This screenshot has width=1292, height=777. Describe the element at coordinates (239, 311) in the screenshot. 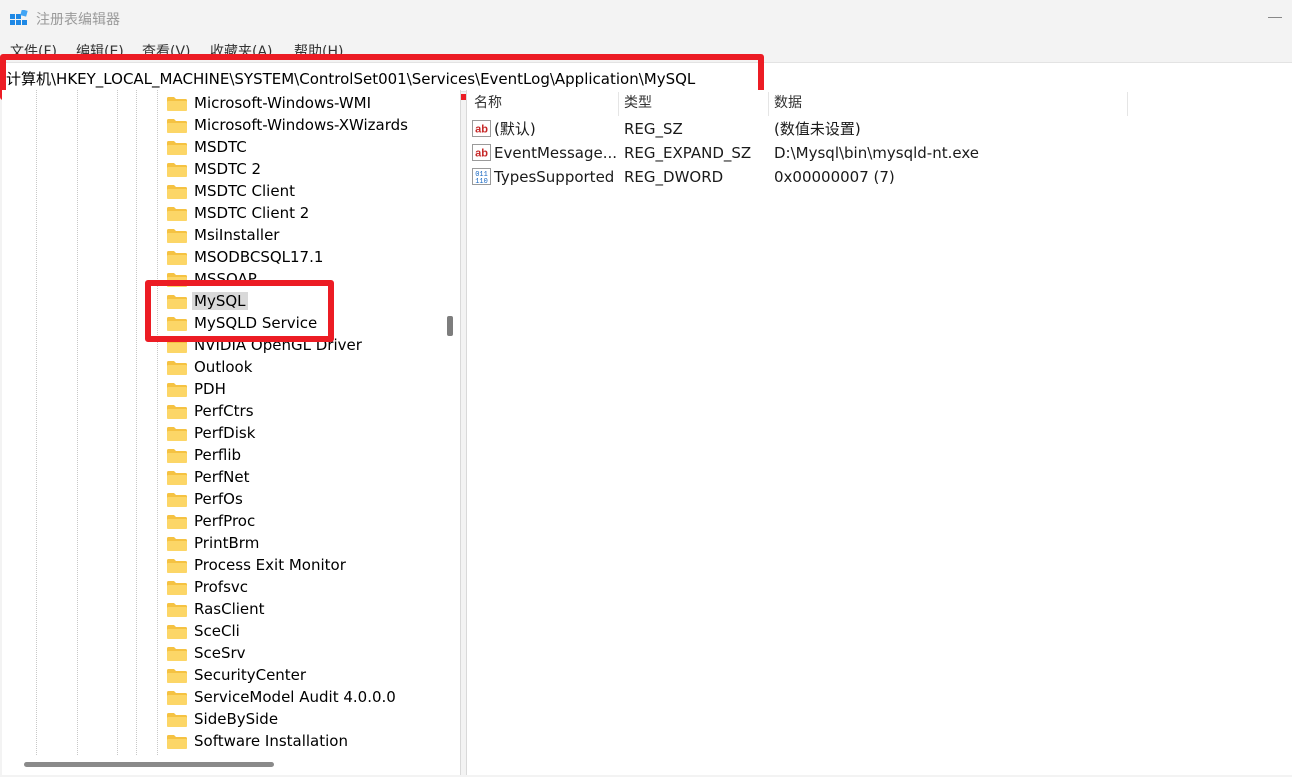

I see `mysql-highlight-box` at that location.